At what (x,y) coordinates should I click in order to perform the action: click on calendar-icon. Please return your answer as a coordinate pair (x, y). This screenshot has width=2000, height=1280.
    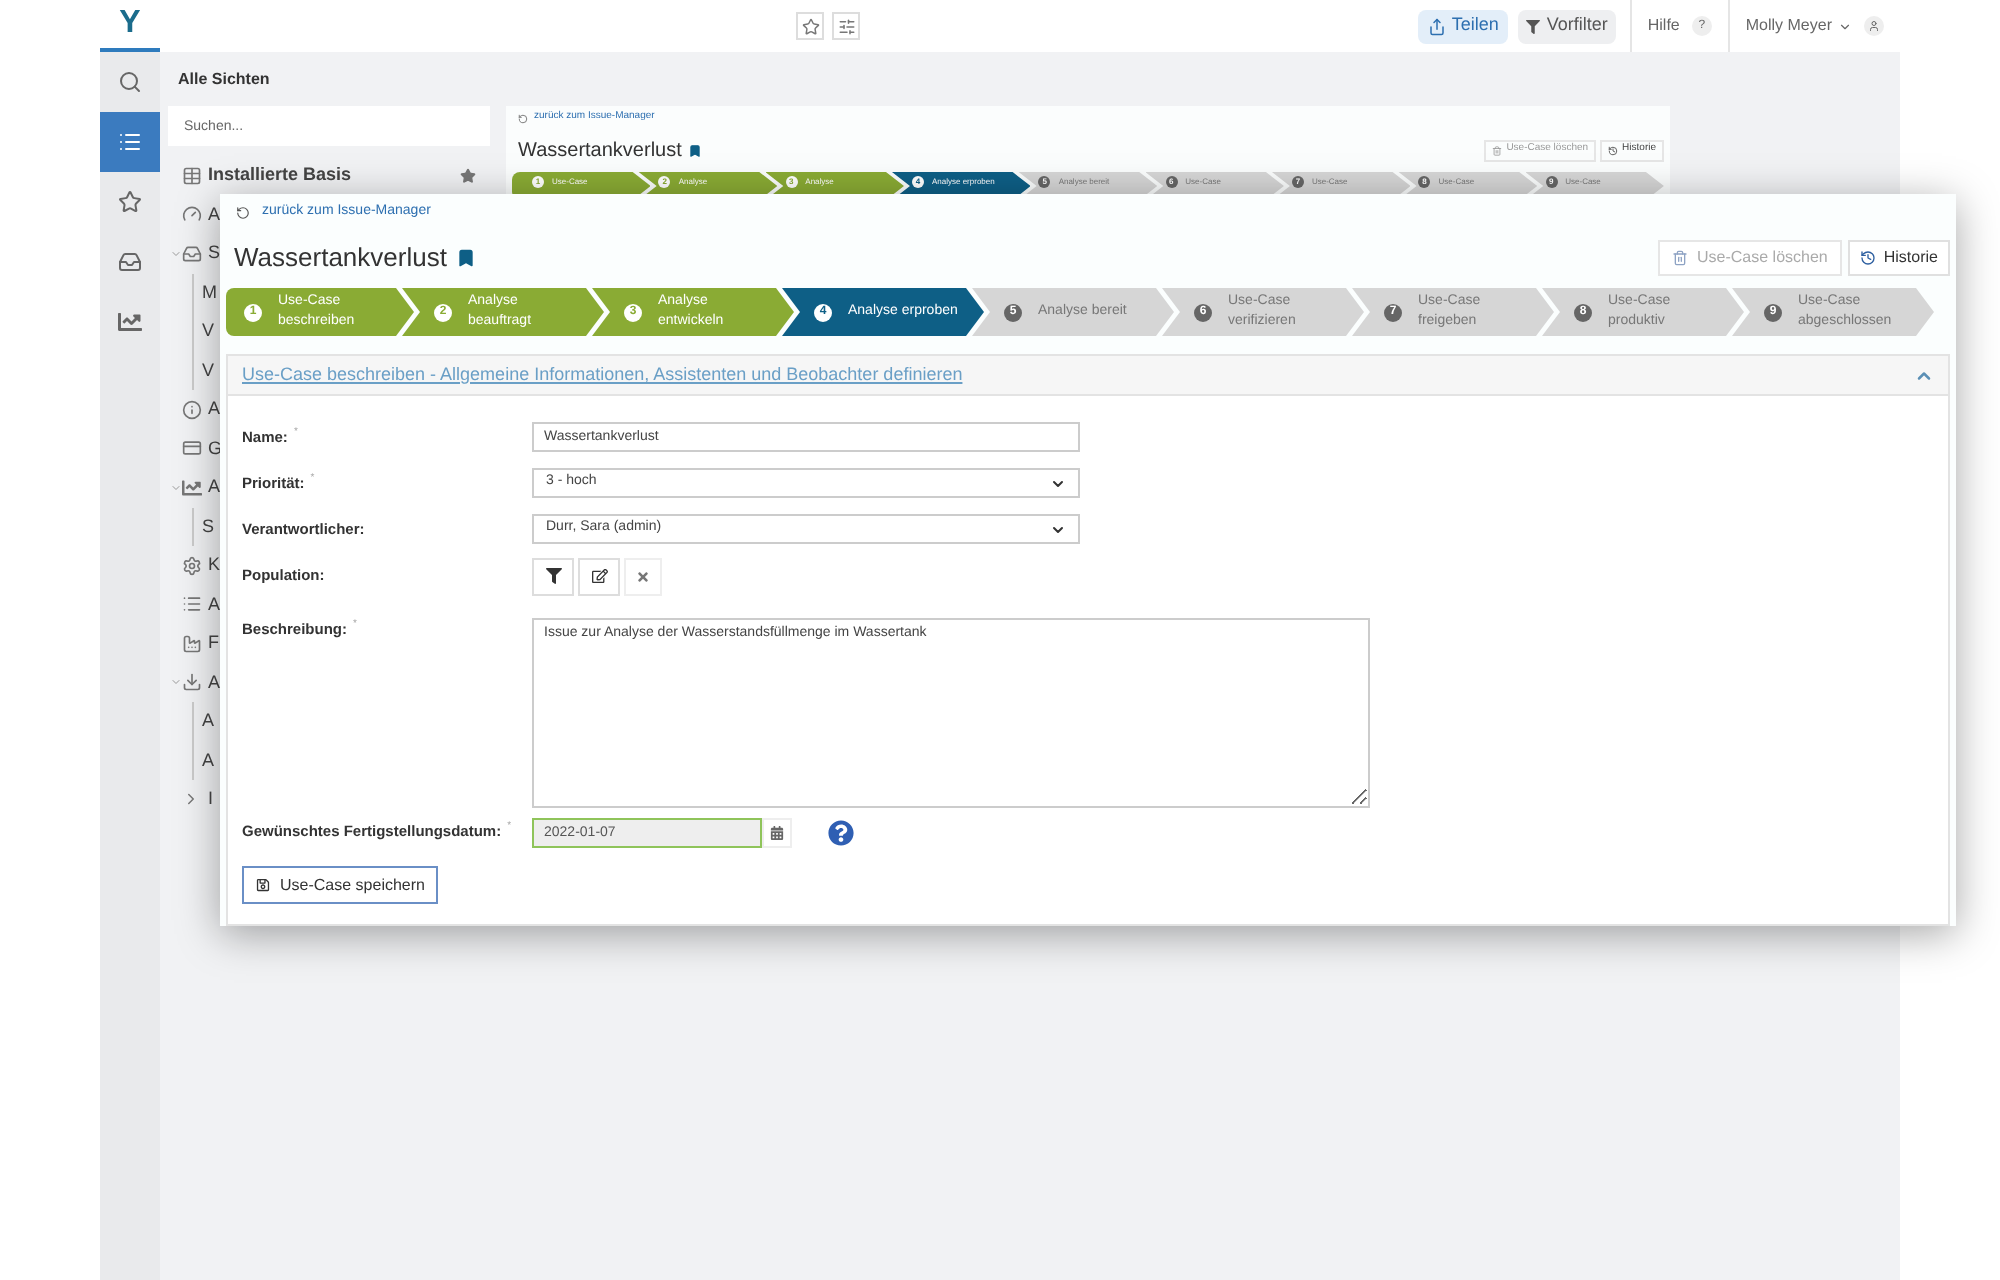
    Looking at the image, I should click on (777, 832).